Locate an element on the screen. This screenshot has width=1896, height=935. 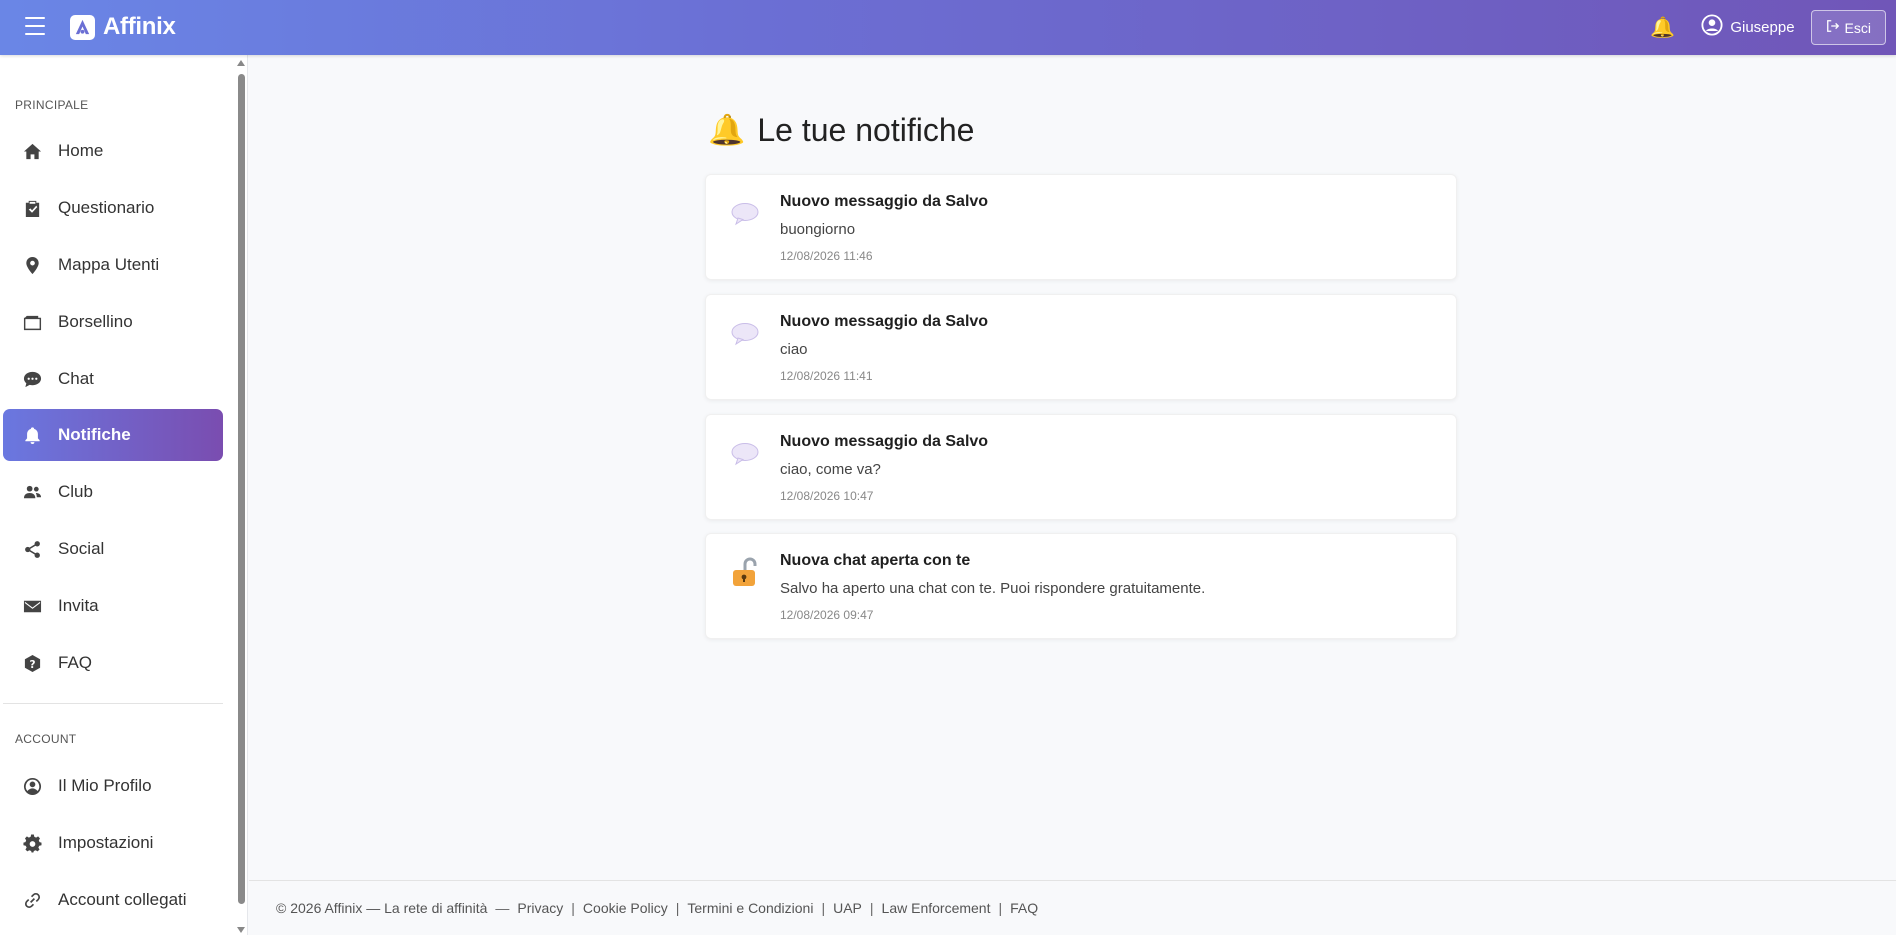
sidebar-item-mappa-utenti: Mappa Utenti is located at coordinates (113, 265).